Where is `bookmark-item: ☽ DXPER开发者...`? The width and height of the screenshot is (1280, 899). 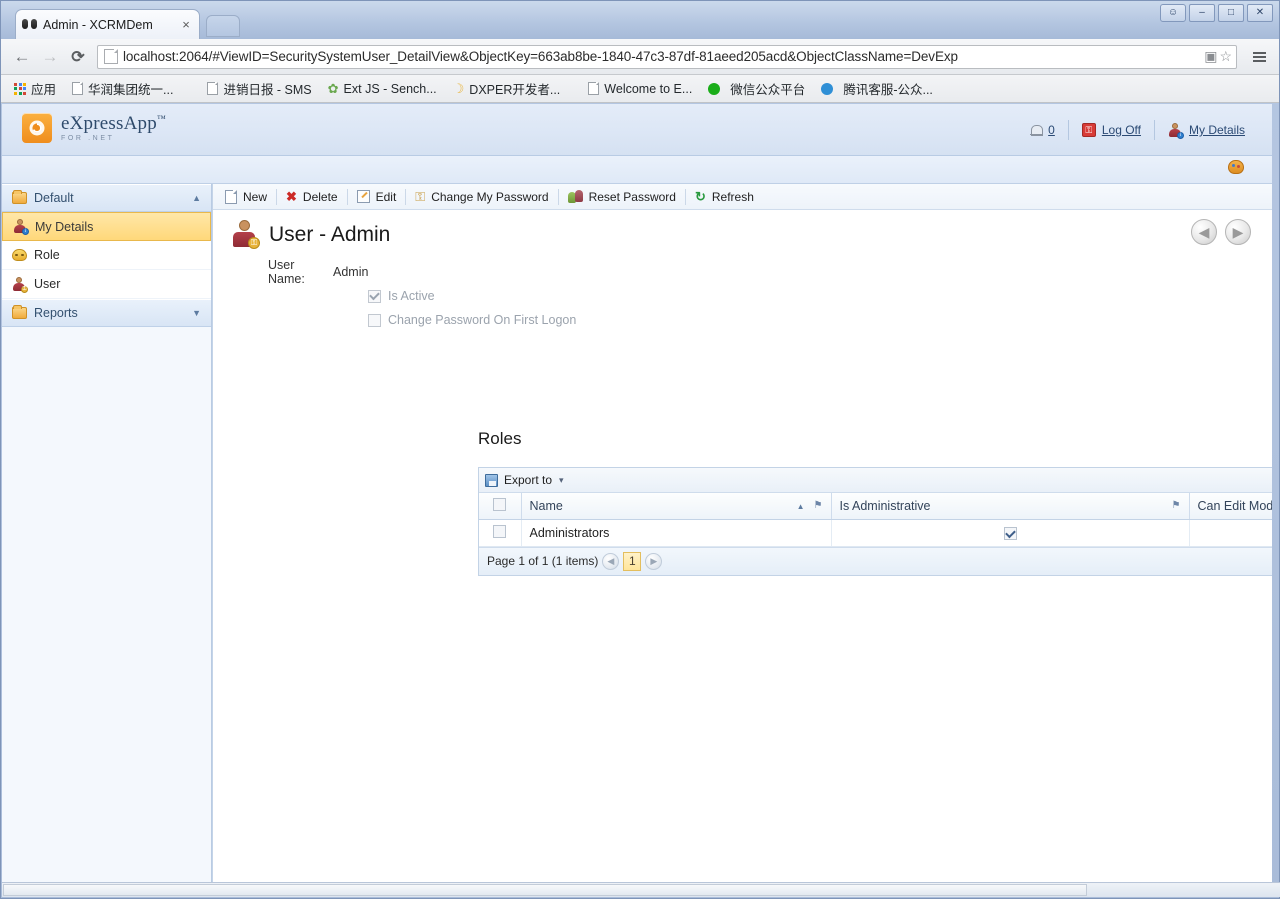 bookmark-item: ☽ DXPER开发者... is located at coordinates (507, 89).